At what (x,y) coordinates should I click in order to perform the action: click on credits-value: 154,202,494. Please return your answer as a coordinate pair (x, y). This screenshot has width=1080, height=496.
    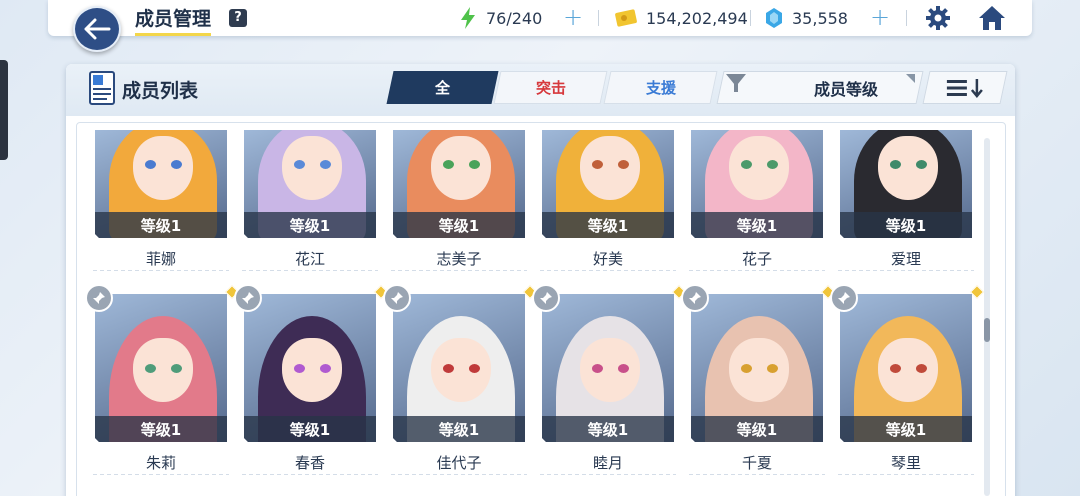
    Looking at the image, I should click on (697, 18).